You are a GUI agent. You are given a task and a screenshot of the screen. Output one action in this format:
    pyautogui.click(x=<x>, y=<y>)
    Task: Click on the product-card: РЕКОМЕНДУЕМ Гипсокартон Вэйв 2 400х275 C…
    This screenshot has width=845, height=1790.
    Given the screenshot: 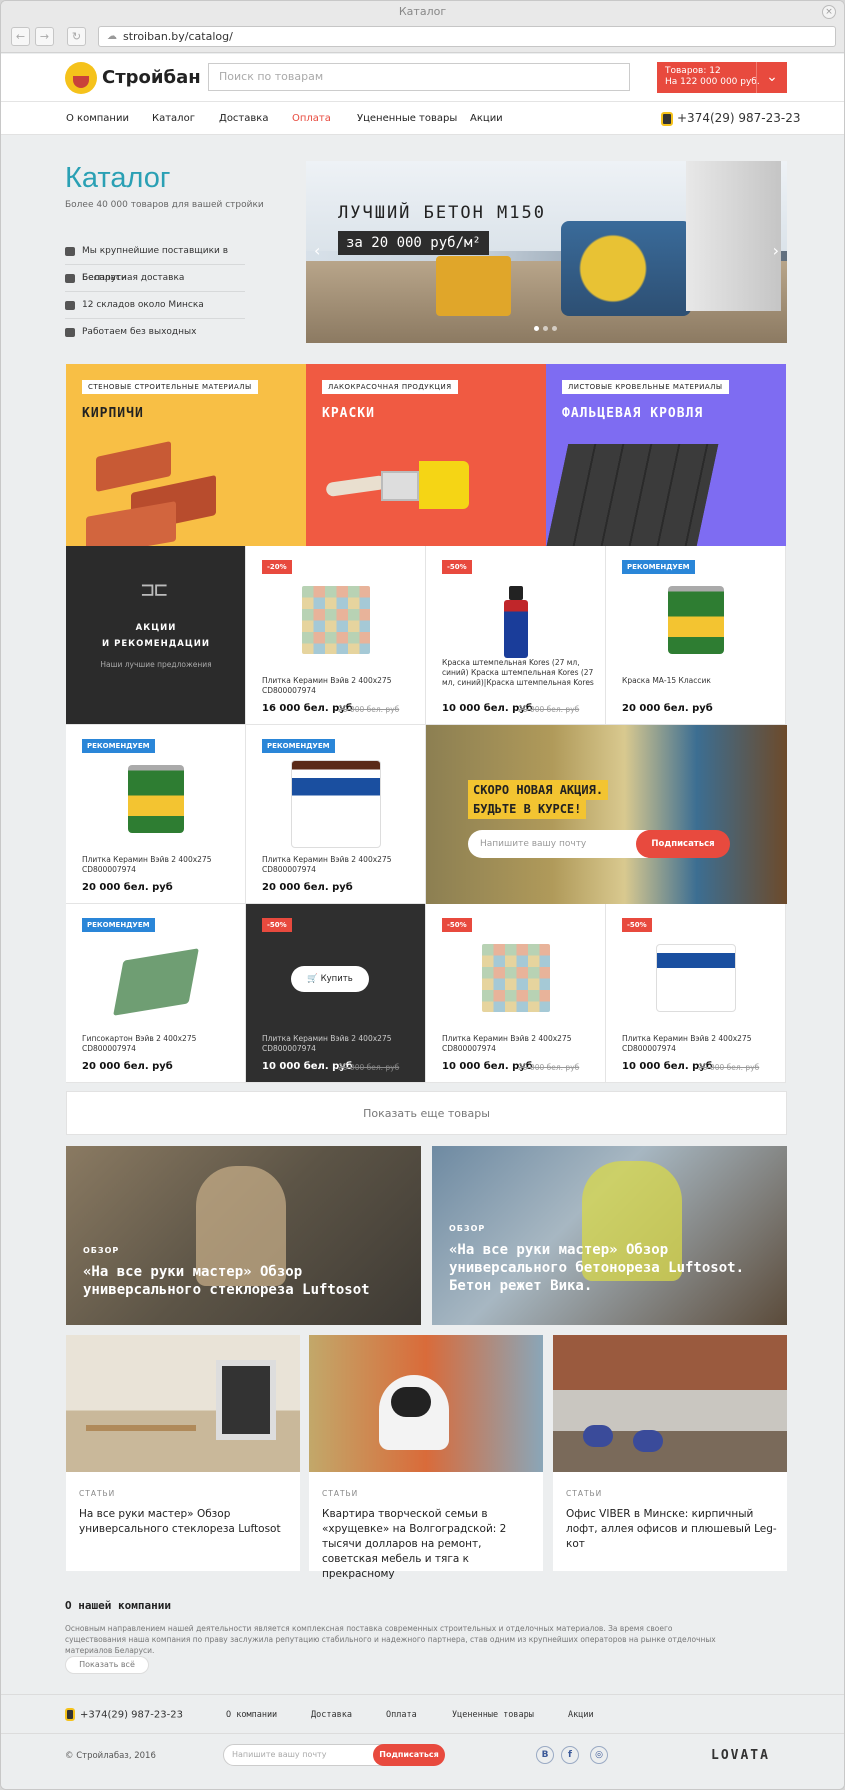 What is the action you would take?
    pyautogui.click(x=156, y=993)
    